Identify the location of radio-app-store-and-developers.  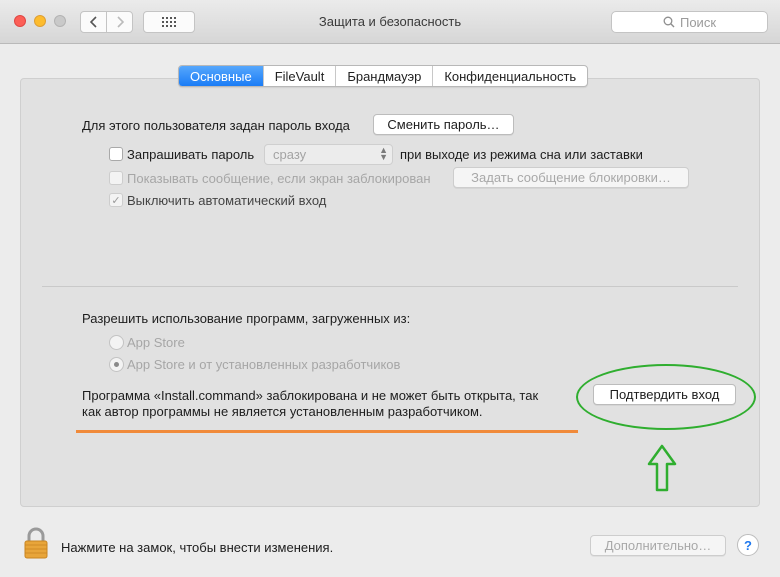
(116, 364).